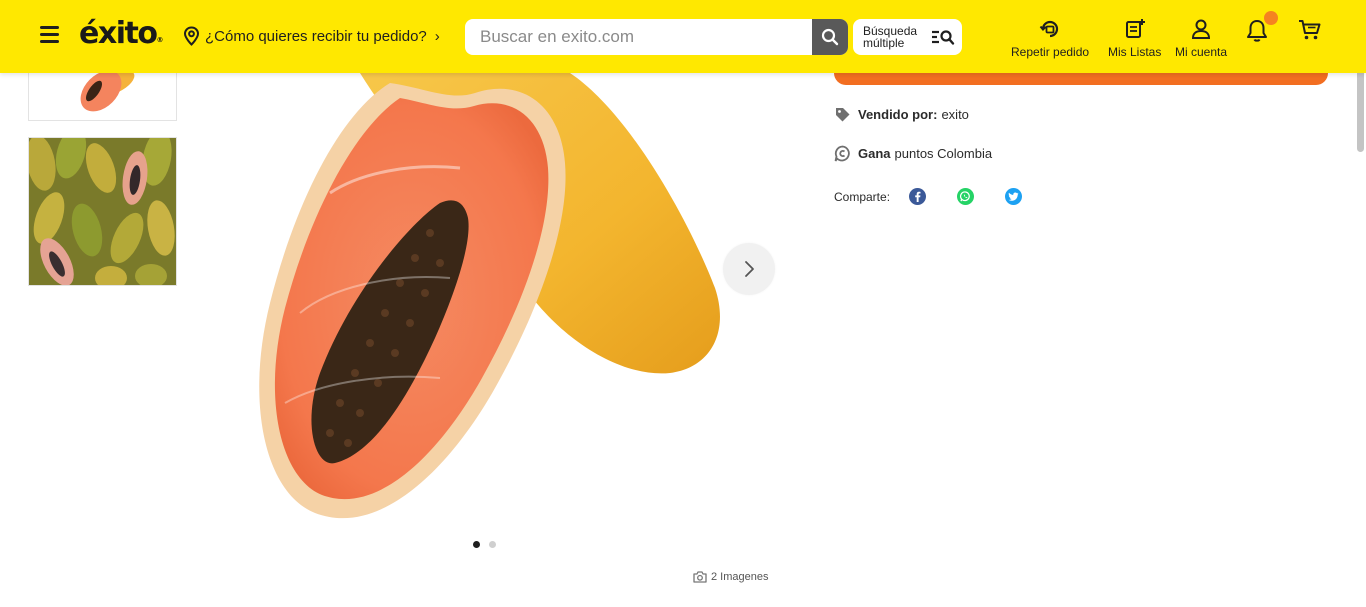 The height and width of the screenshot is (607, 1366). I want to click on my-lists-label: Mis Listas, so click(1135, 52).